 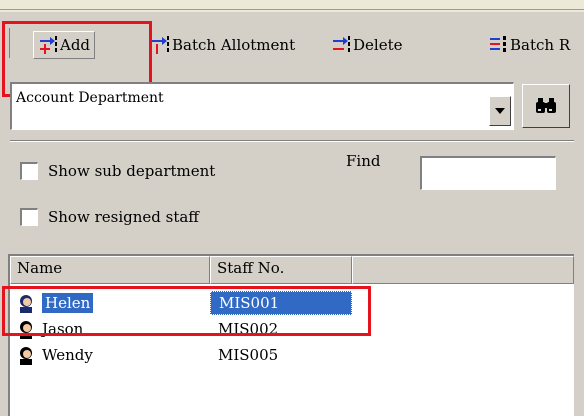 I want to click on chevron-down-icon, so click(x=500, y=111).